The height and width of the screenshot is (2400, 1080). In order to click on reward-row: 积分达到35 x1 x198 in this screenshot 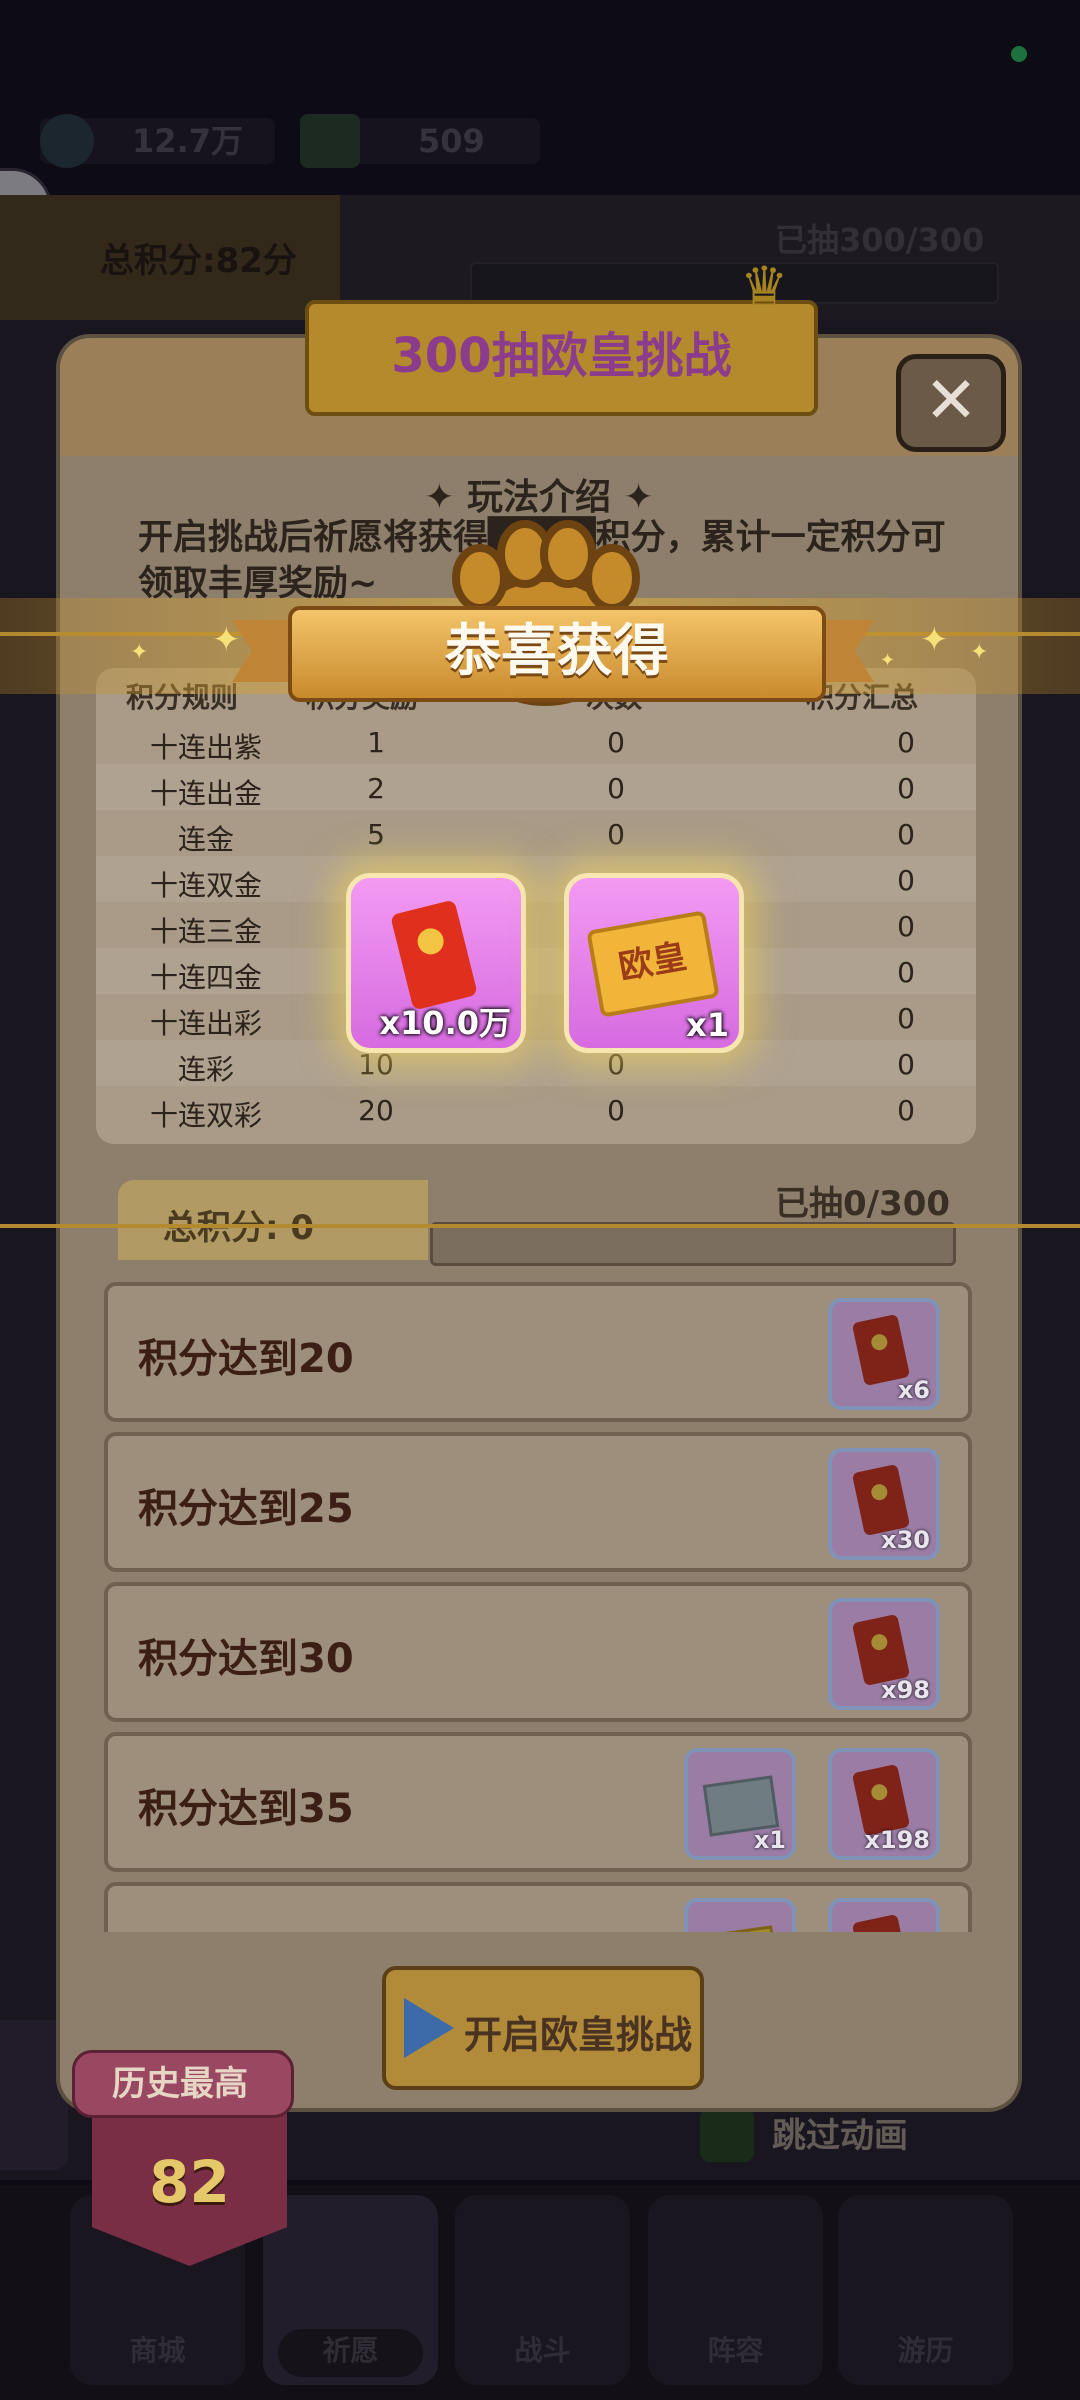, I will do `click(538, 1802)`.